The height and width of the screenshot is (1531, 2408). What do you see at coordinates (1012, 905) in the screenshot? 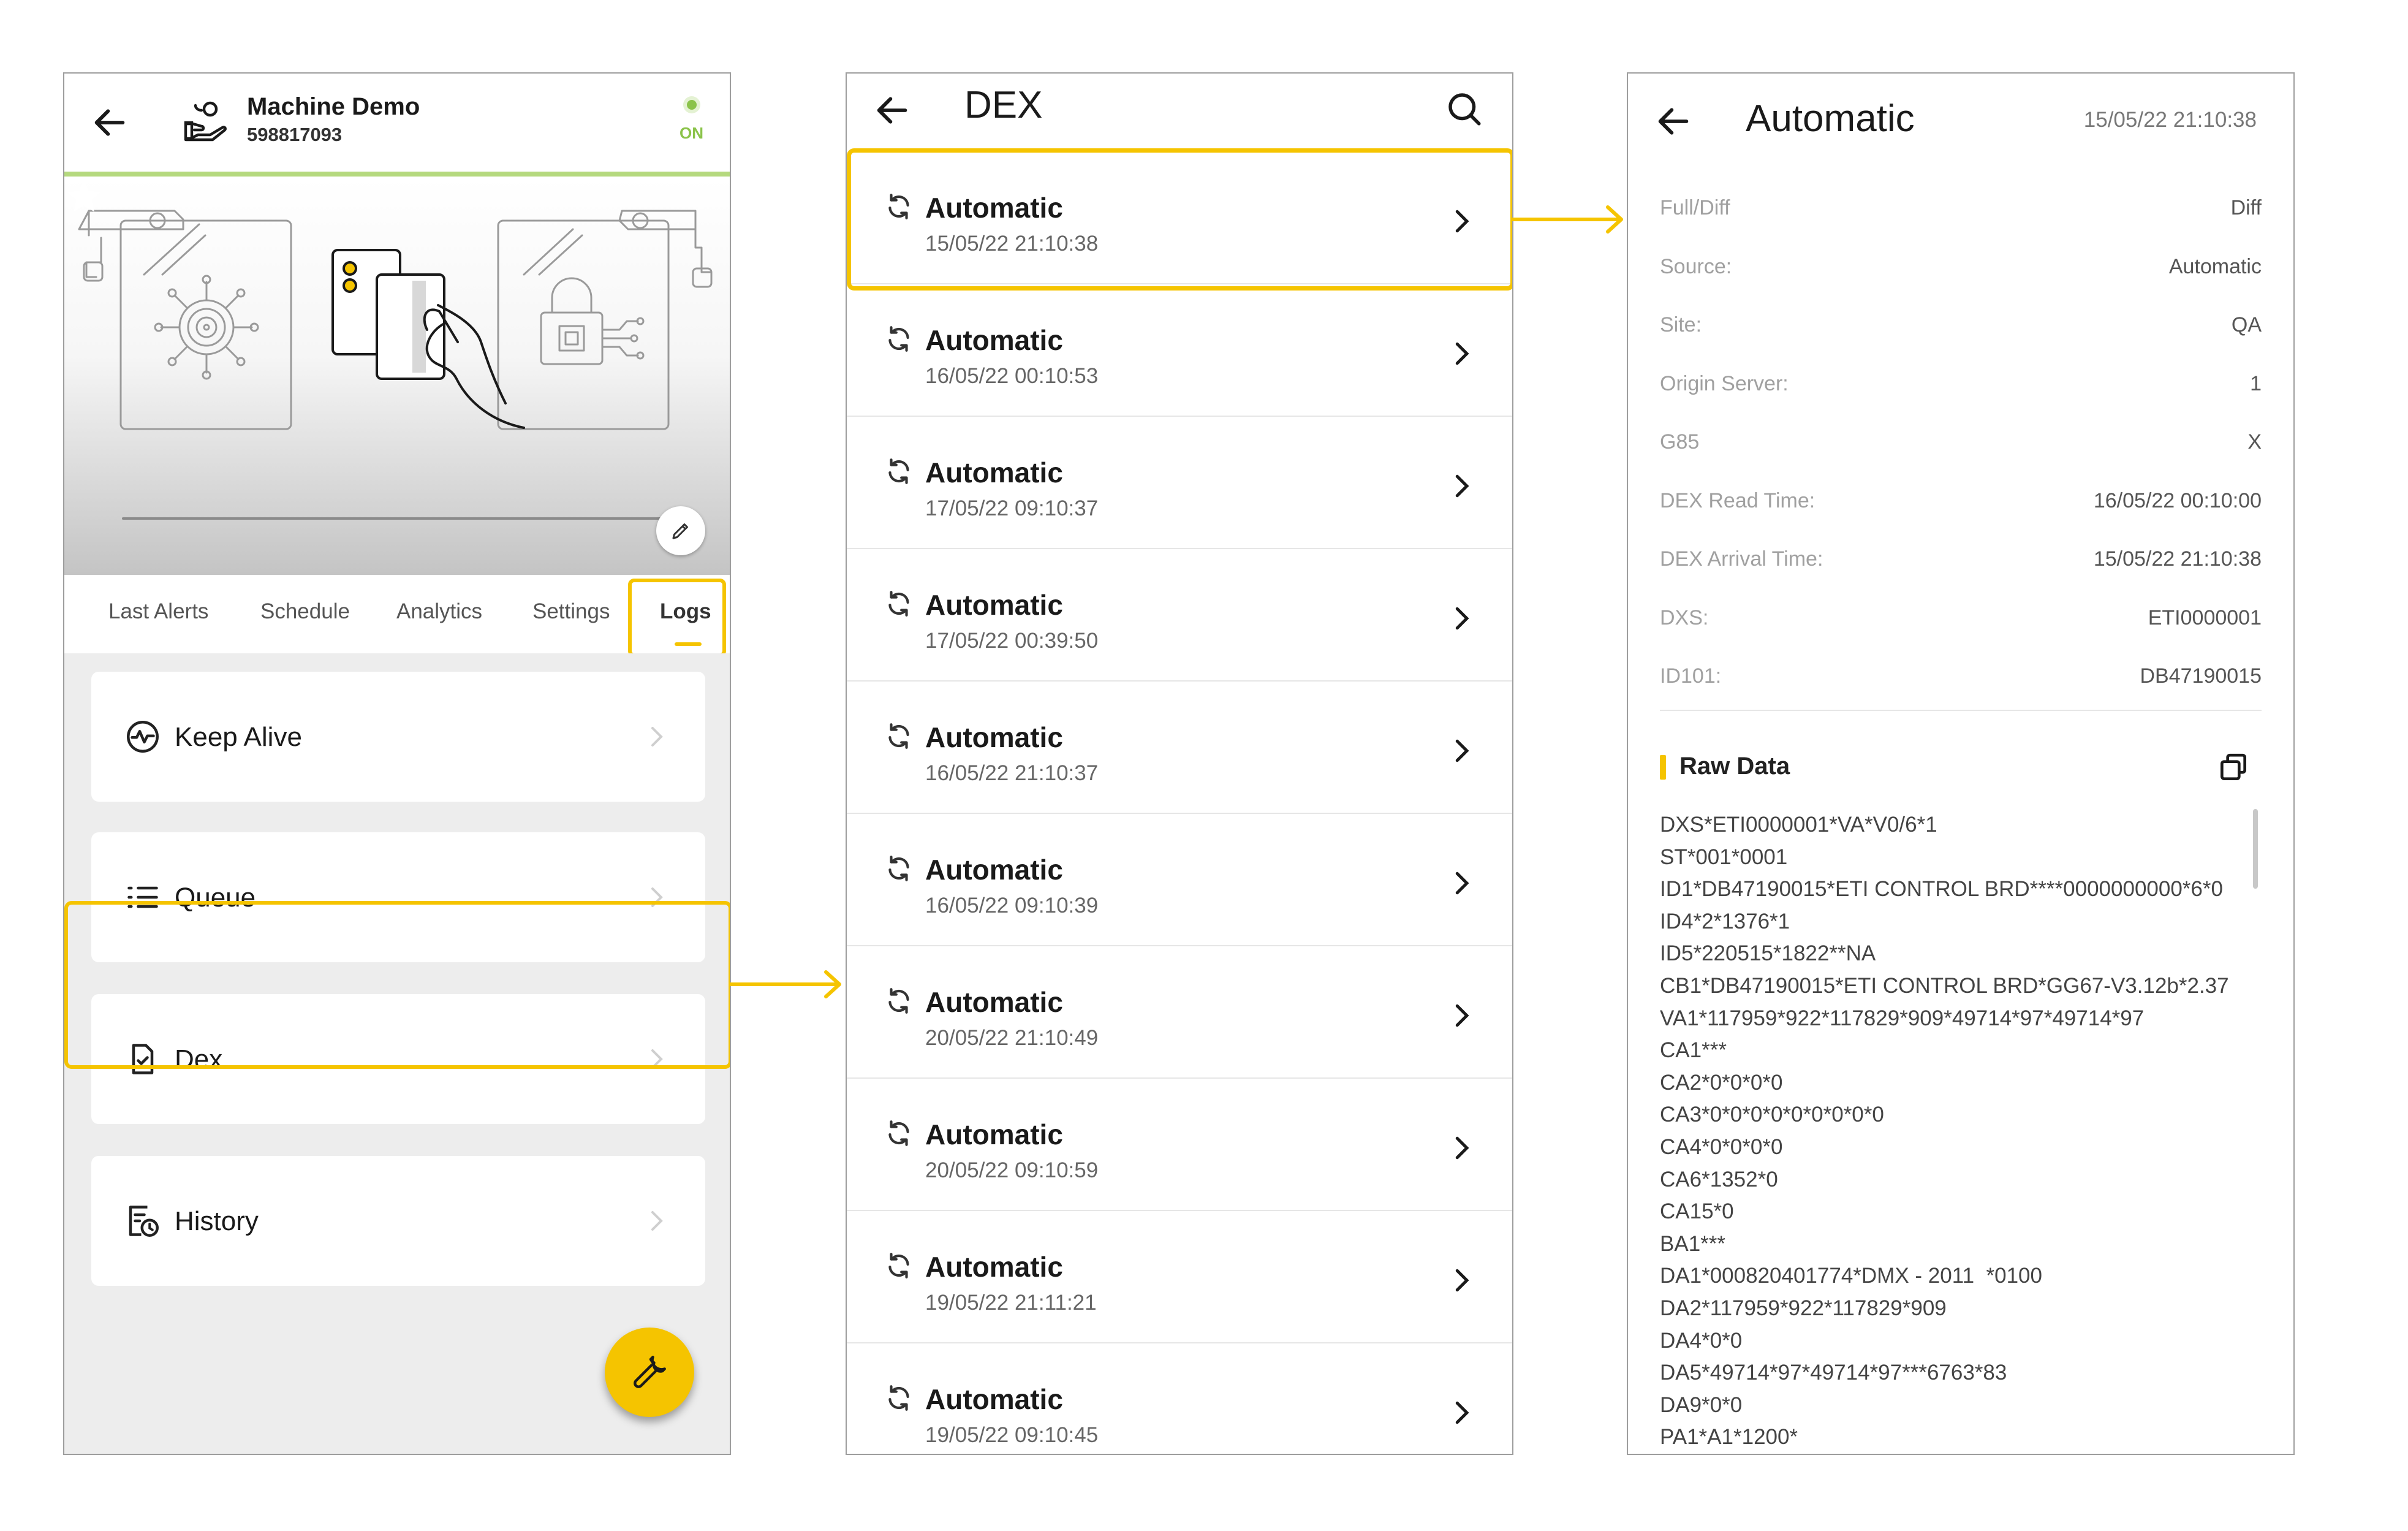
I see `dex-item-time: 16/05/22 09:10:39` at bounding box center [1012, 905].